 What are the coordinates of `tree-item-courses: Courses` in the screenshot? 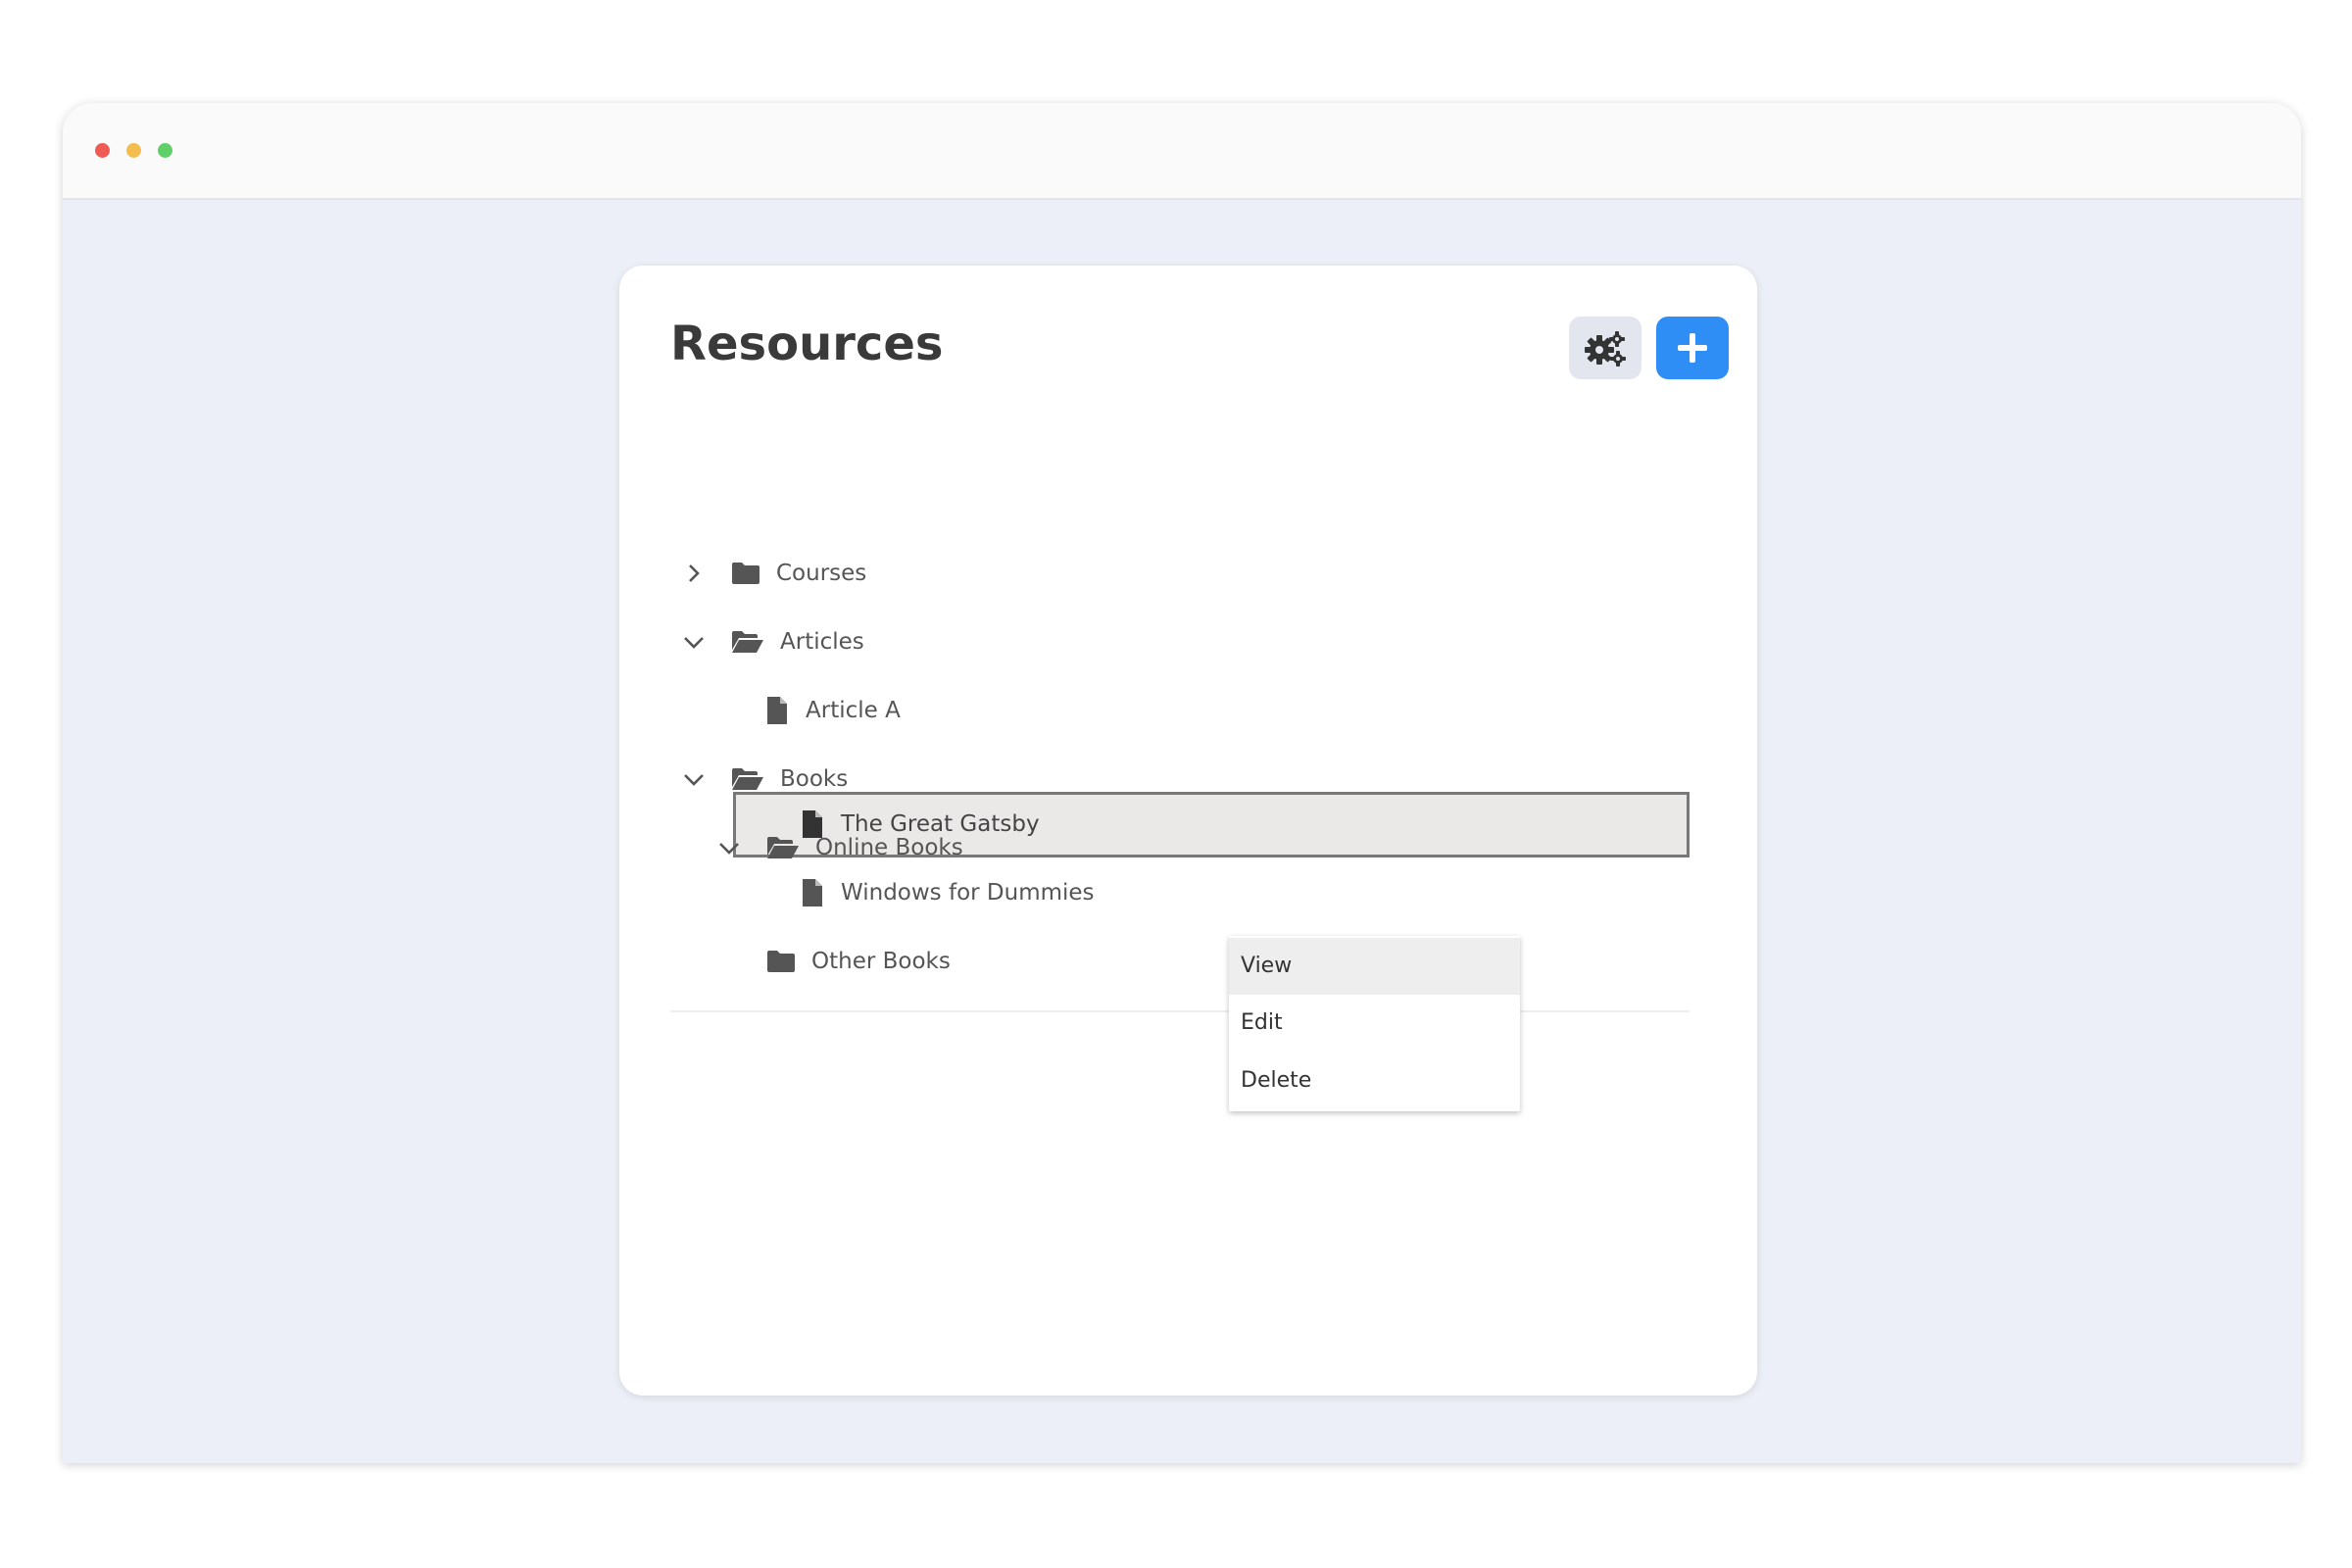 It's located at (1188, 573).